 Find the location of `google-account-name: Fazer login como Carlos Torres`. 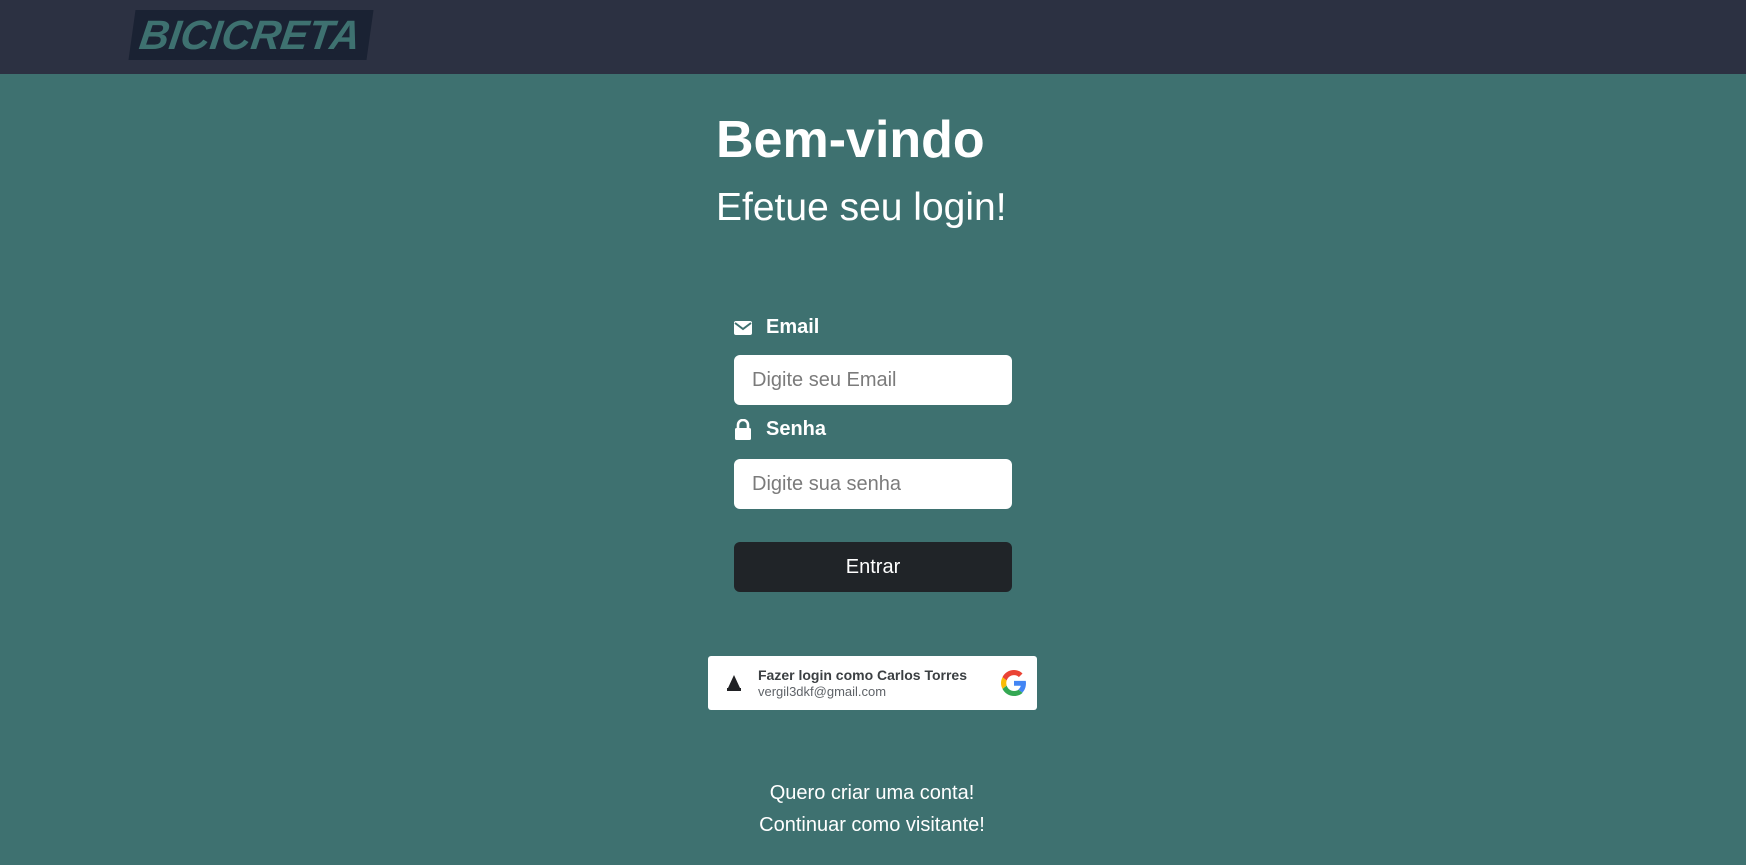

google-account-name: Fazer login como Carlos Torres is located at coordinates (863, 674).